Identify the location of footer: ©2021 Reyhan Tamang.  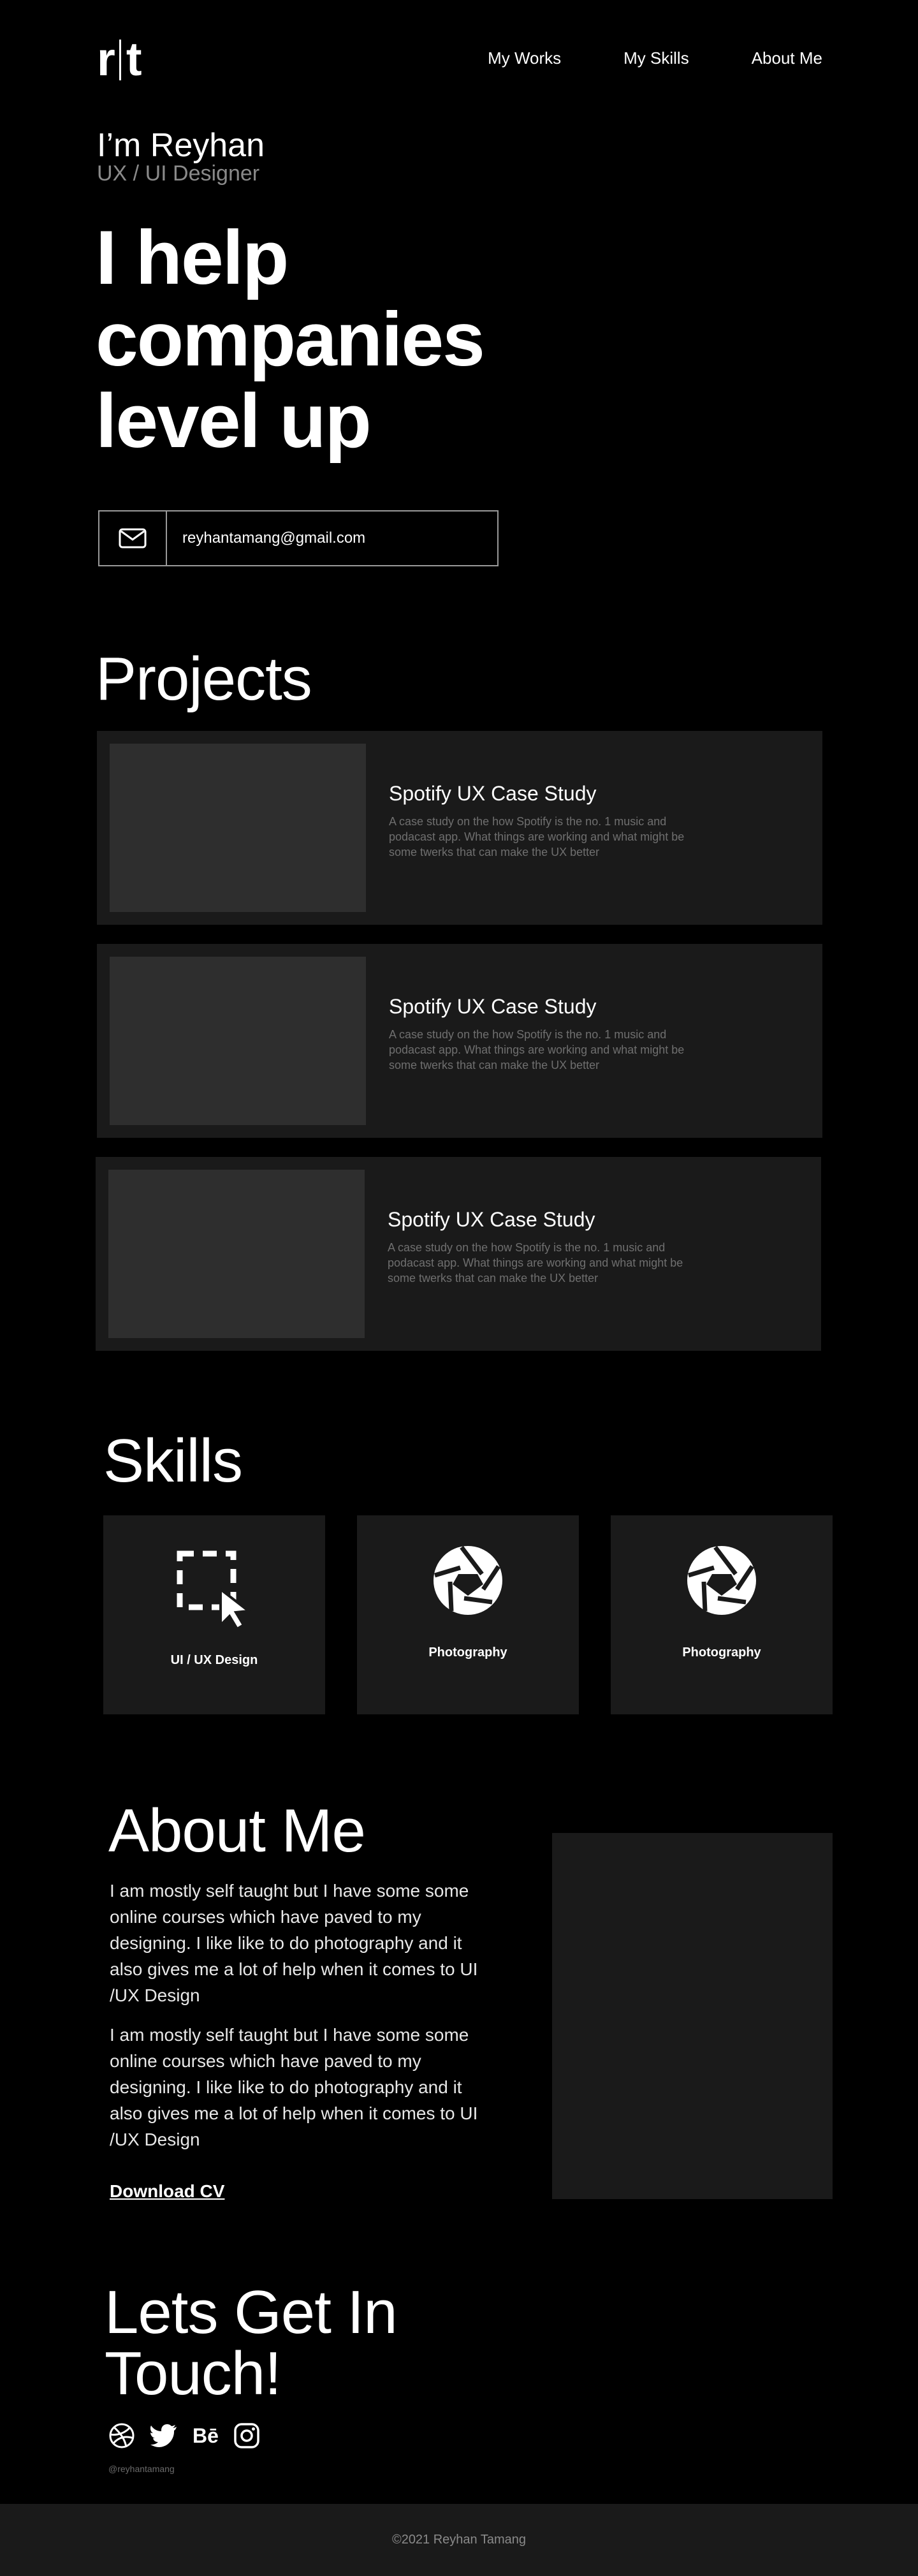
(459, 2540).